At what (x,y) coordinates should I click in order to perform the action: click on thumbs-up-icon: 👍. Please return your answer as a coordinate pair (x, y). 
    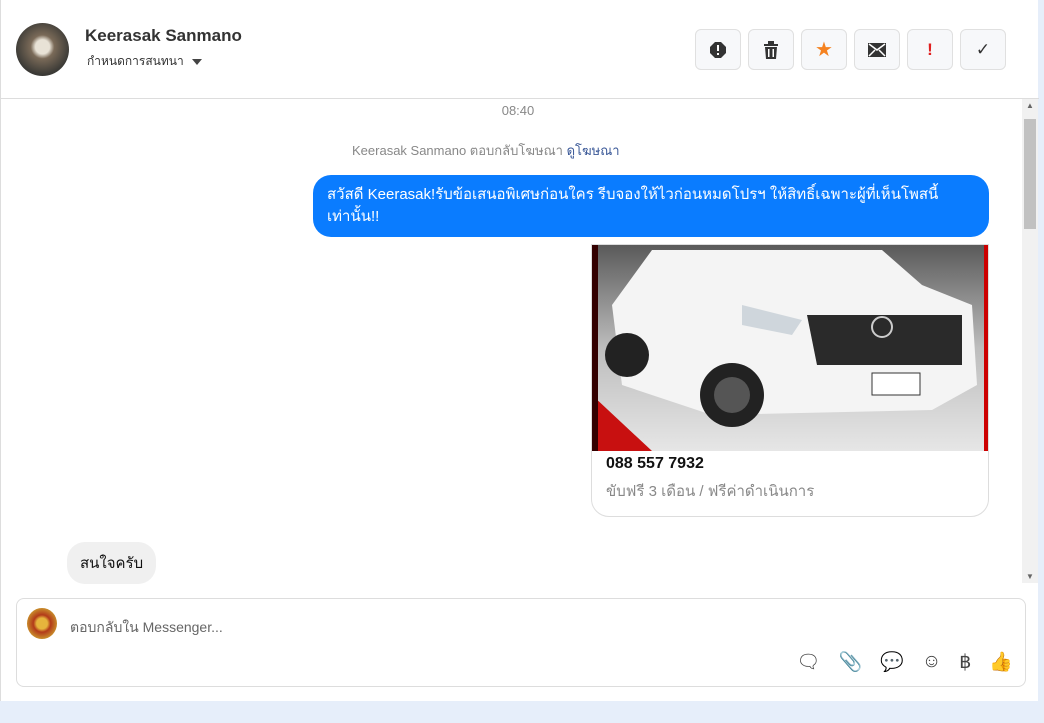
    Looking at the image, I should click on (1001, 662).